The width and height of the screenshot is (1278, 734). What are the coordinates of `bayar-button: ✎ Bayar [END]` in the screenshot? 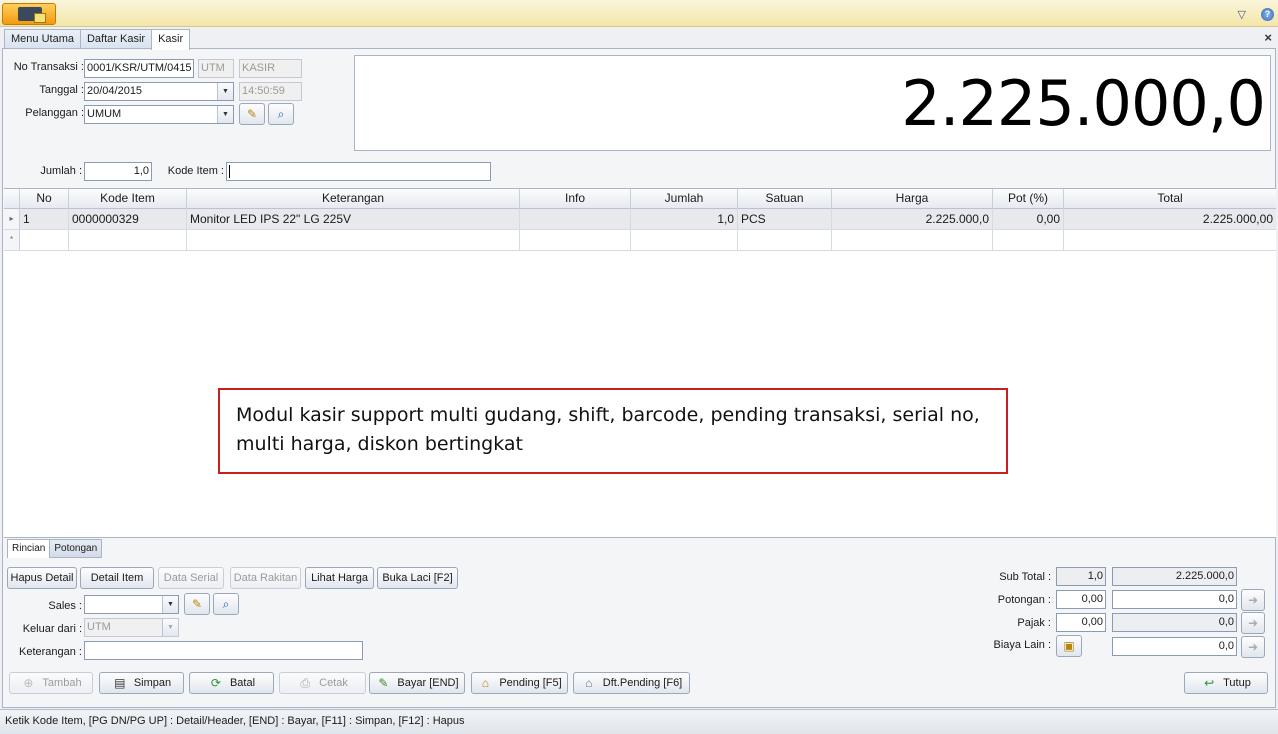 It's located at (417, 683).